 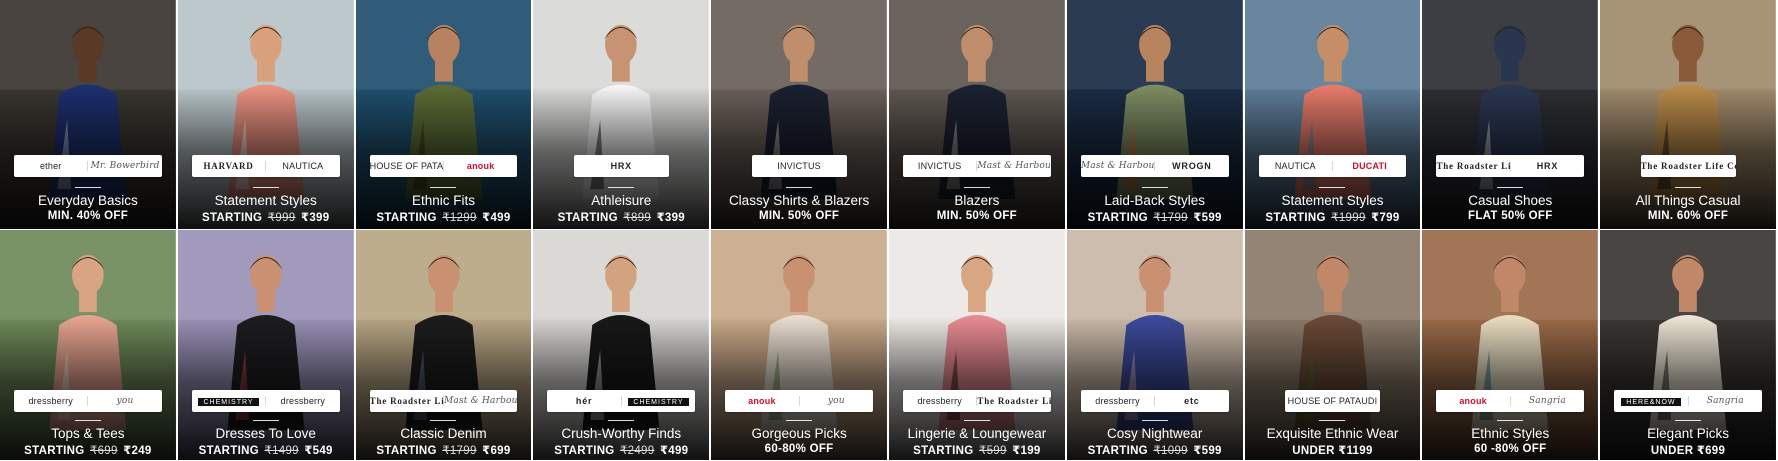 I want to click on brand-logo: Mr. Bowerbird, so click(x=124, y=166).